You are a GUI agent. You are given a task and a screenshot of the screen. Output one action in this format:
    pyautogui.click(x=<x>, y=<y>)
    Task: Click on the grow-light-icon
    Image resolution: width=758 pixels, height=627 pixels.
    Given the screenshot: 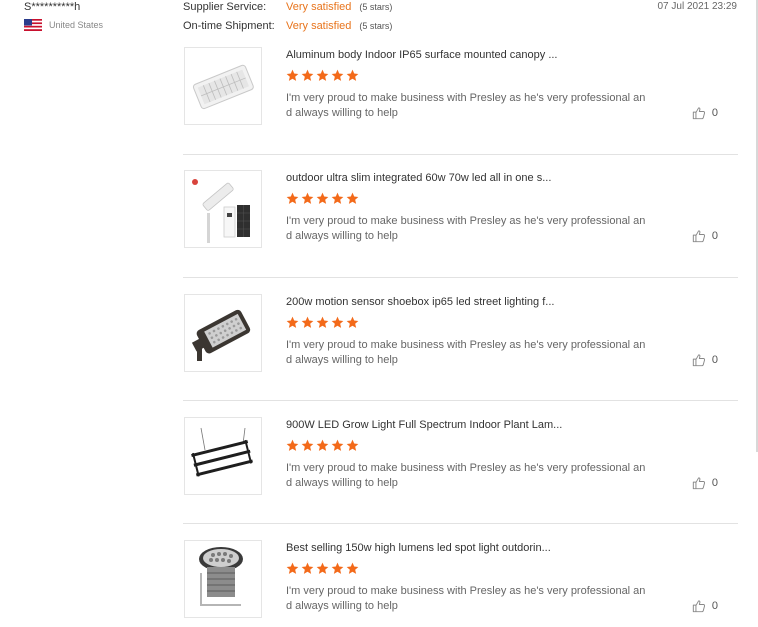 What is the action you would take?
    pyautogui.click(x=222, y=452)
    